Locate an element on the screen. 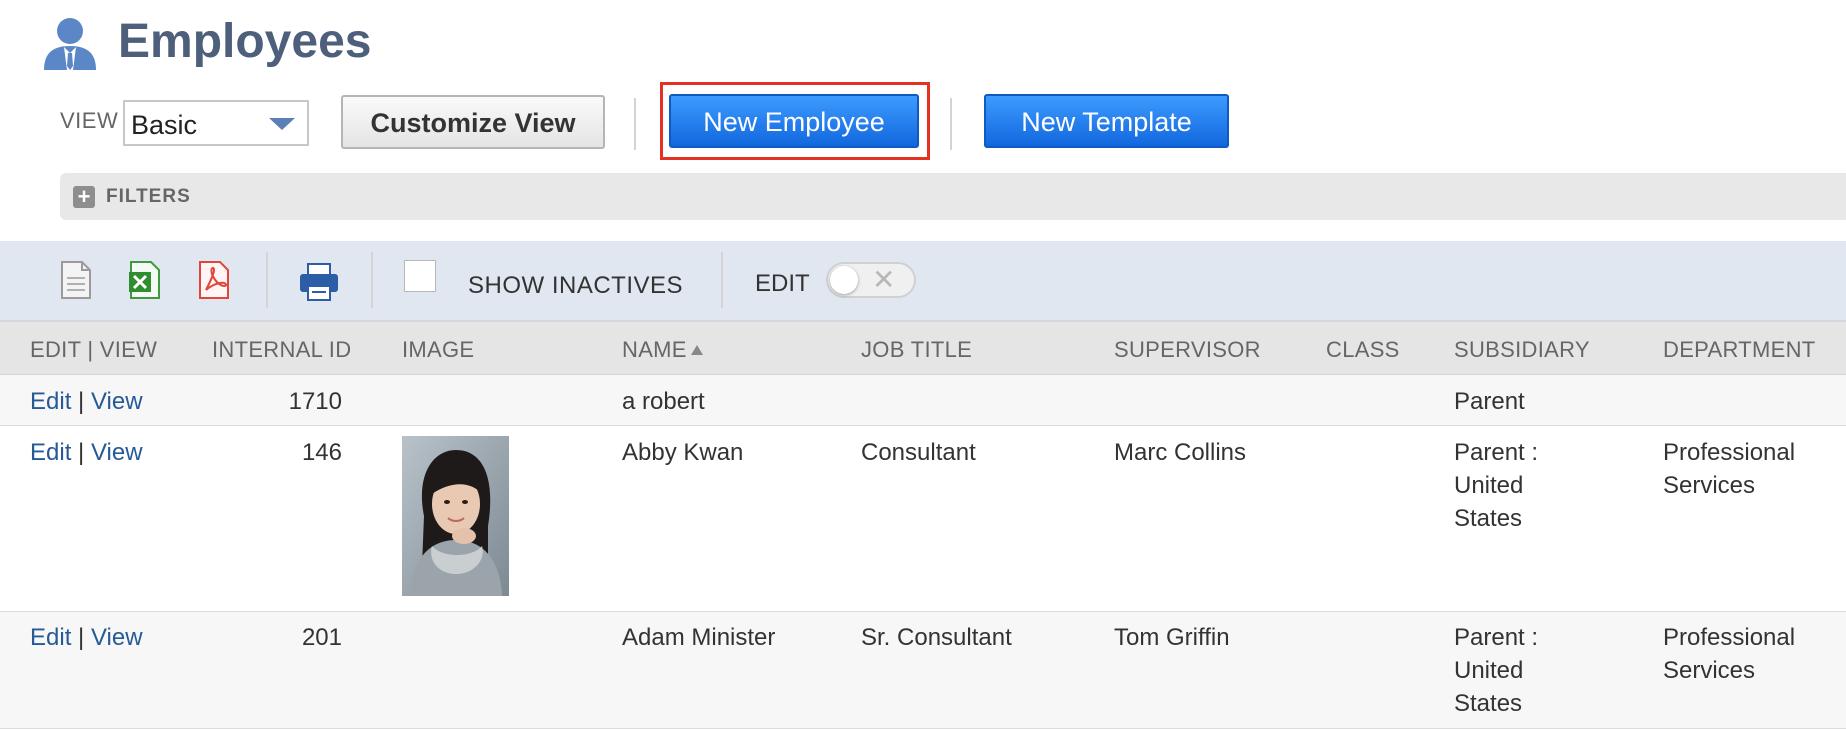 This screenshot has height=729, width=1846. filters-label: FILTERS is located at coordinates (148, 197).